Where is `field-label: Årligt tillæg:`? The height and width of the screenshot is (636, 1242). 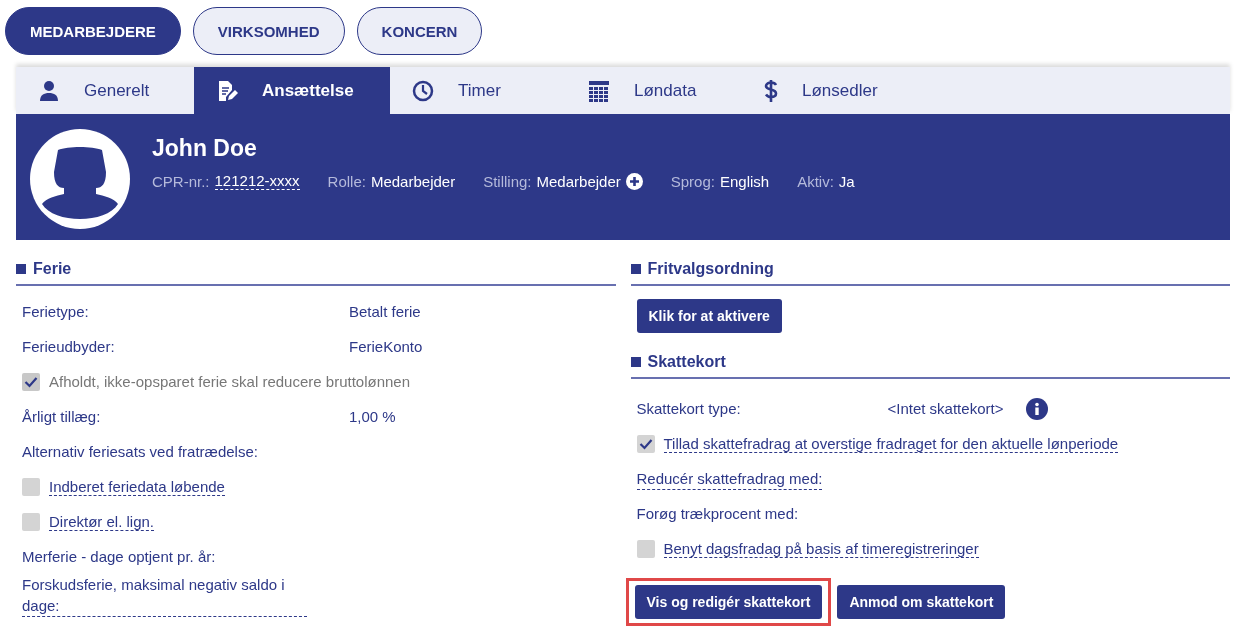 field-label: Årligt tillæg: is located at coordinates (62, 416).